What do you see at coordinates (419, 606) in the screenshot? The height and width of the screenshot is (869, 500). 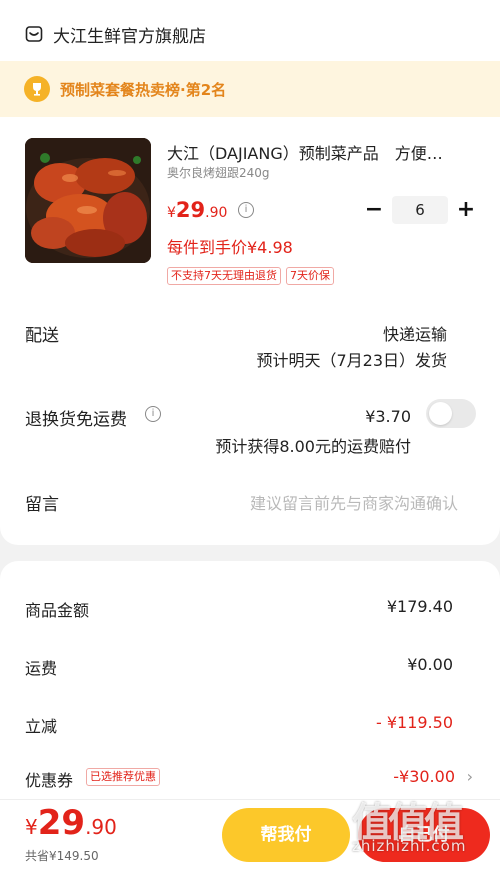 I see `goods-amount-value: ¥179.40` at bounding box center [419, 606].